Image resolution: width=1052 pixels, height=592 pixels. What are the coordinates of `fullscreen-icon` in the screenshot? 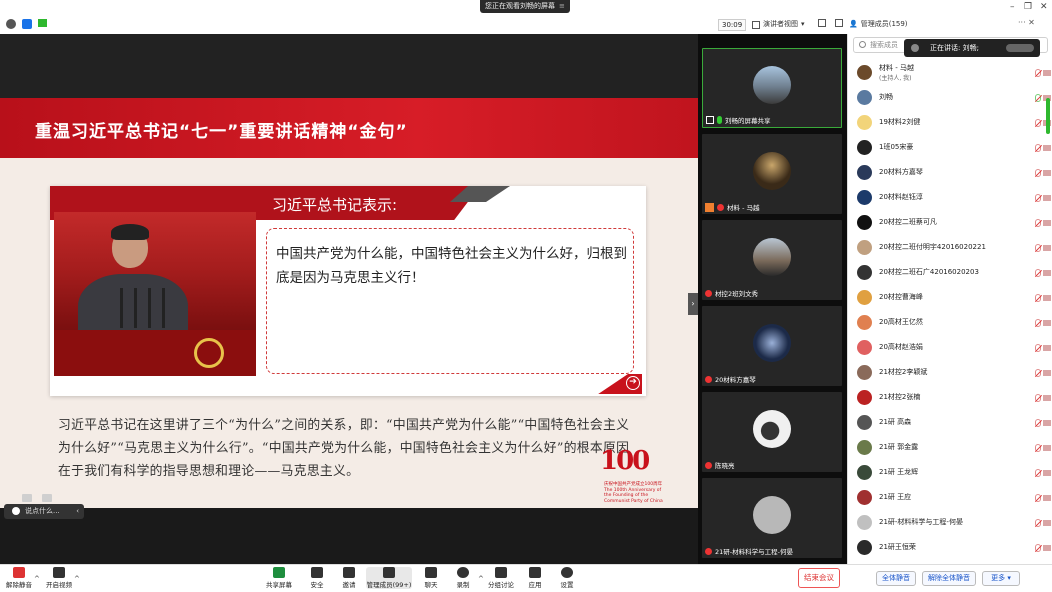 It's located at (822, 23).